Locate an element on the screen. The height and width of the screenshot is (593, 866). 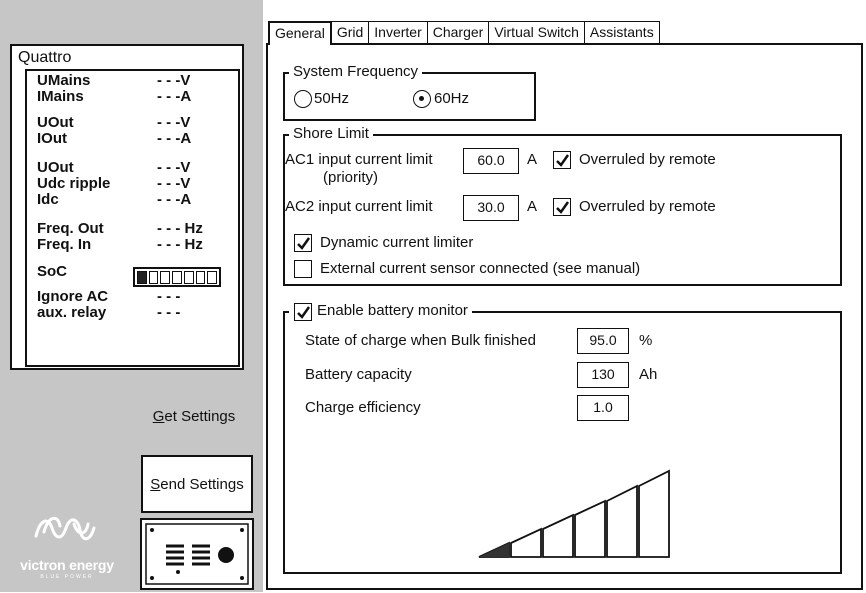
logo-text: victron energy is located at coordinates (67, 565).